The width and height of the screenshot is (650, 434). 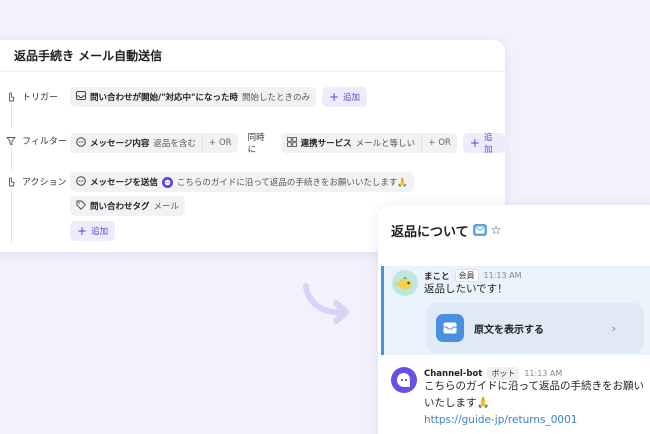 I want to click on bot-avatar-icon, so click(x=167, y=182).